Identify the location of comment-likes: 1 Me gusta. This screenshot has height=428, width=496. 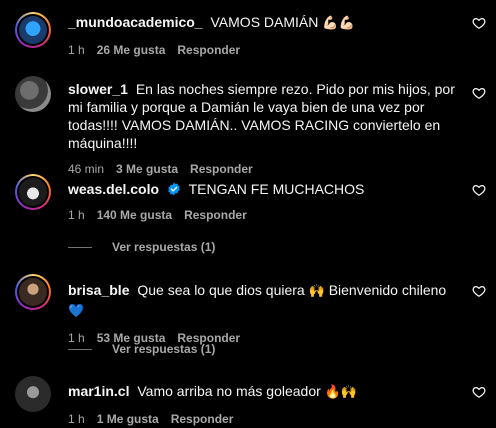
(128, 419).